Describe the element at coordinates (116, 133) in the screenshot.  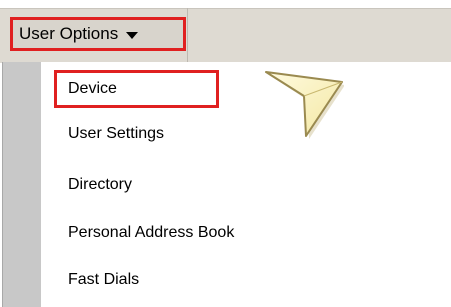
I see `menu-item-label: User Settings` at that location.